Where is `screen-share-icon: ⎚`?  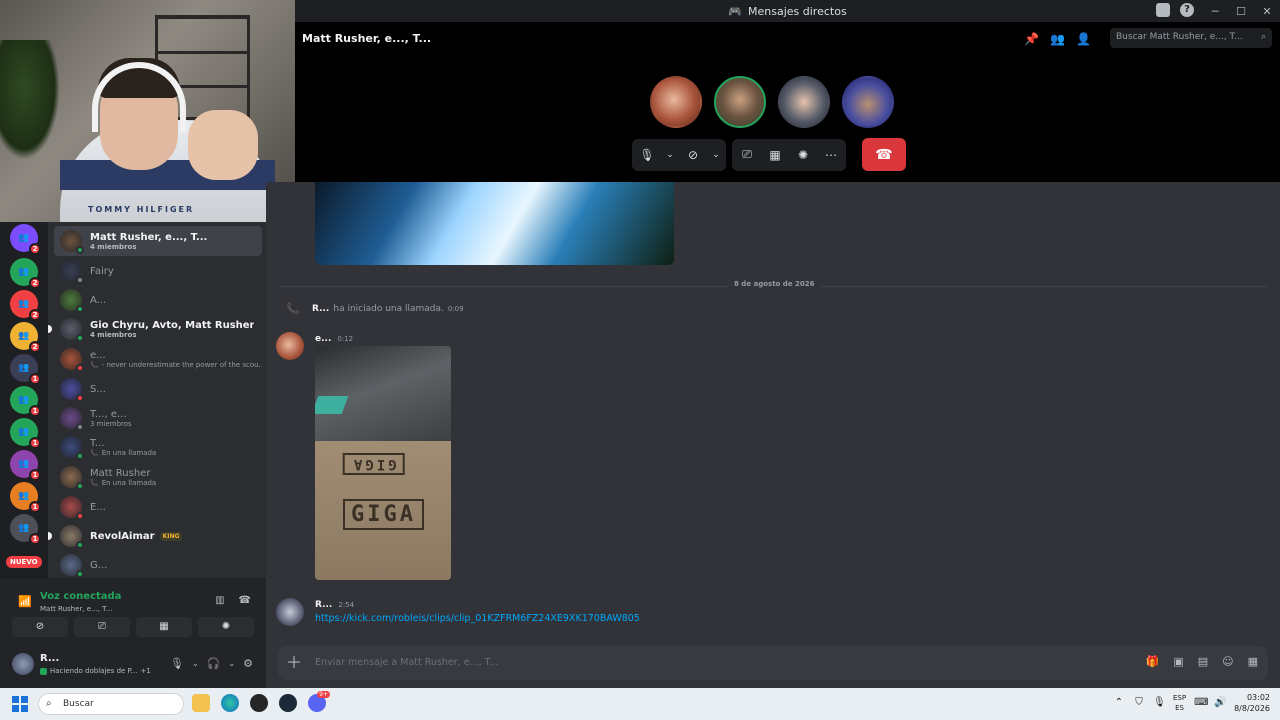
screen-share-icon: ⎚ is located at coordinates (747, 154).